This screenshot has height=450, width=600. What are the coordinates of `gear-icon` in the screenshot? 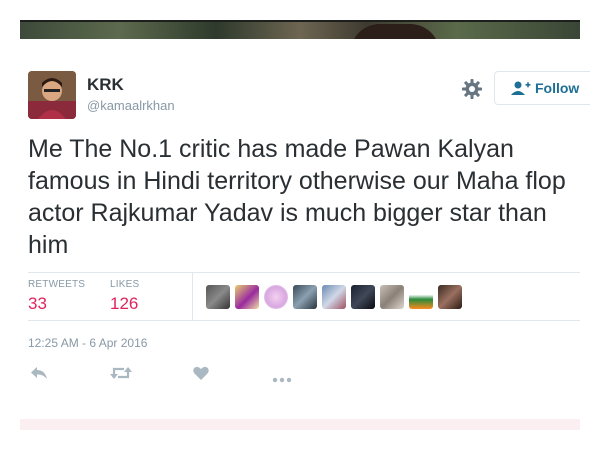 It's located at (472, 89).